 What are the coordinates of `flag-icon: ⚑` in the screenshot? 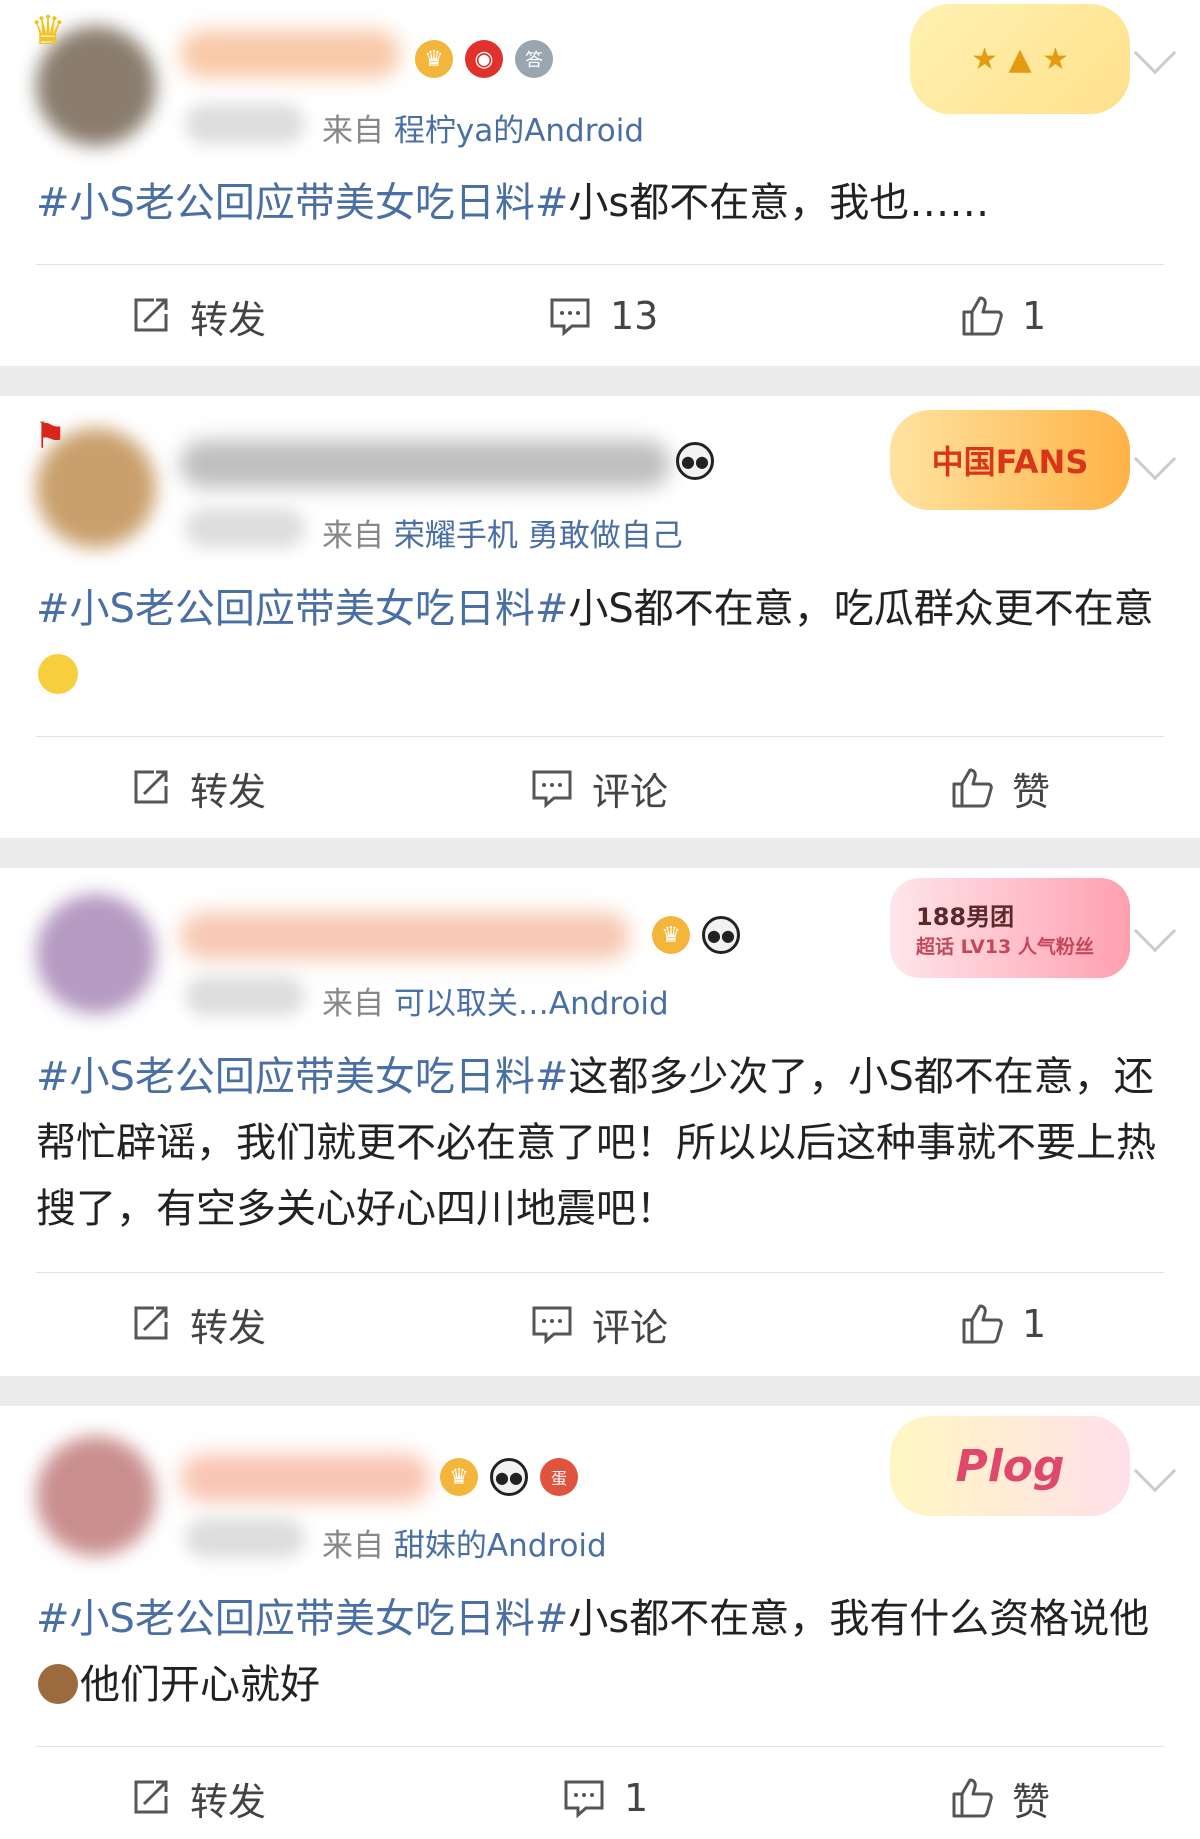 It's located at (50, 436).